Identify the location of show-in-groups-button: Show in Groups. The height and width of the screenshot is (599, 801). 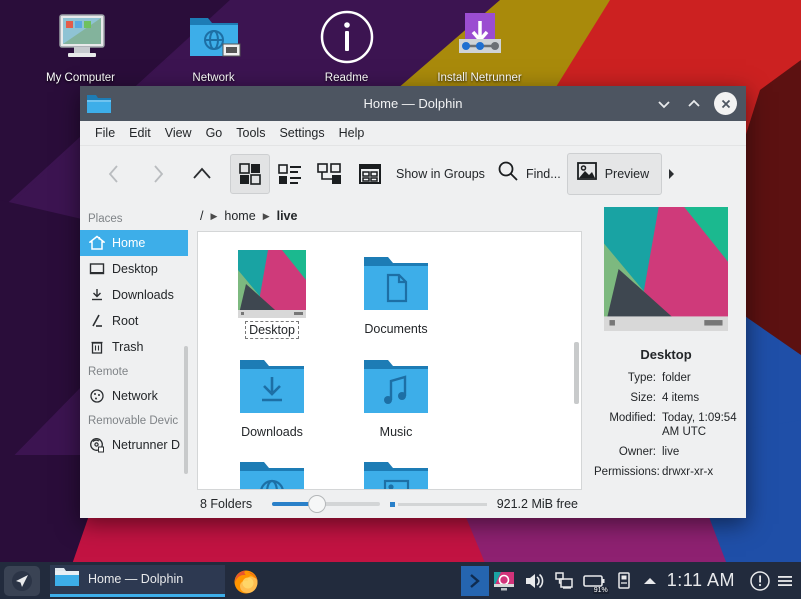
(440, 174).